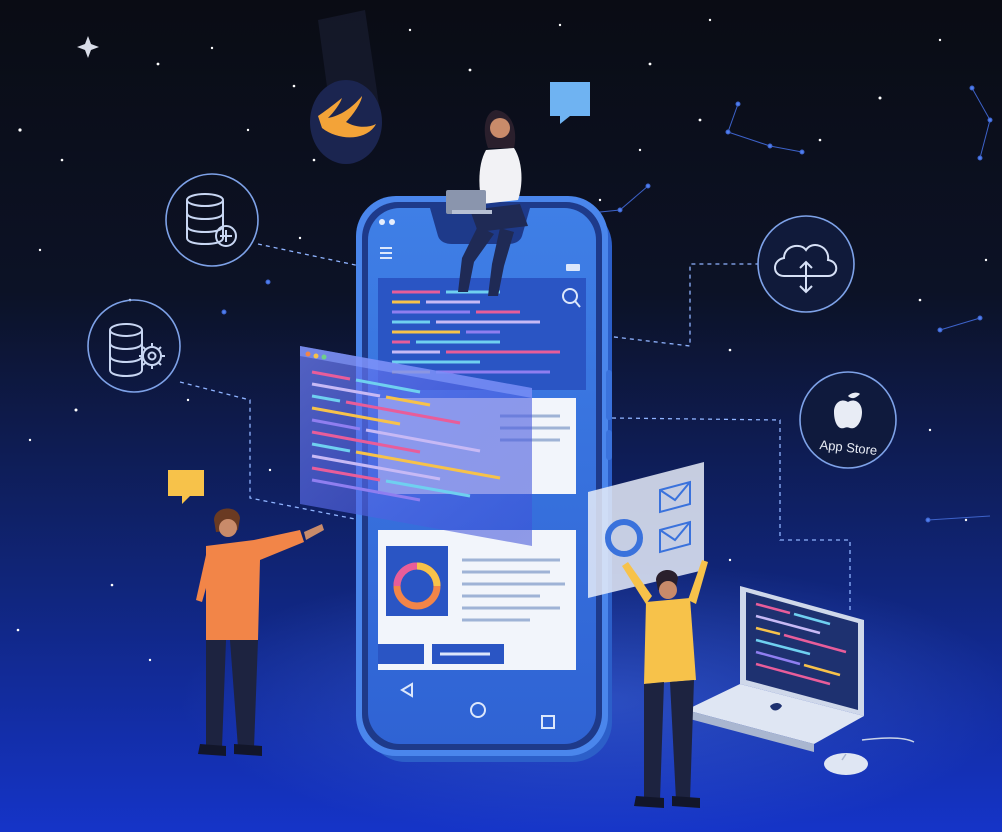 This screenshot has width=1002, height=832. Describe the element at coordinates (186, 487) in the screenshot. I see `yellow-chat-bubble-icon` at that location.